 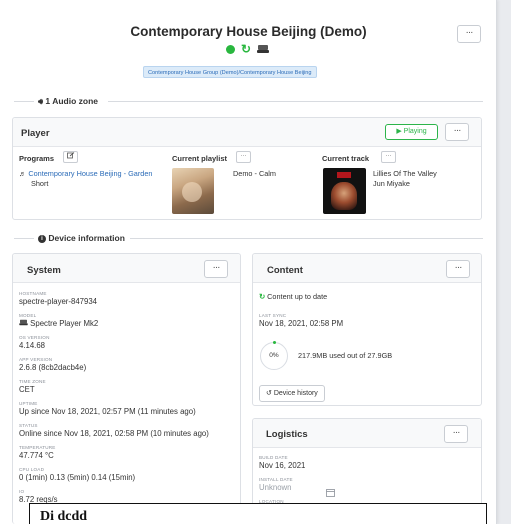 I want to click on player-more-button: ···, so click(x=457, y=132).